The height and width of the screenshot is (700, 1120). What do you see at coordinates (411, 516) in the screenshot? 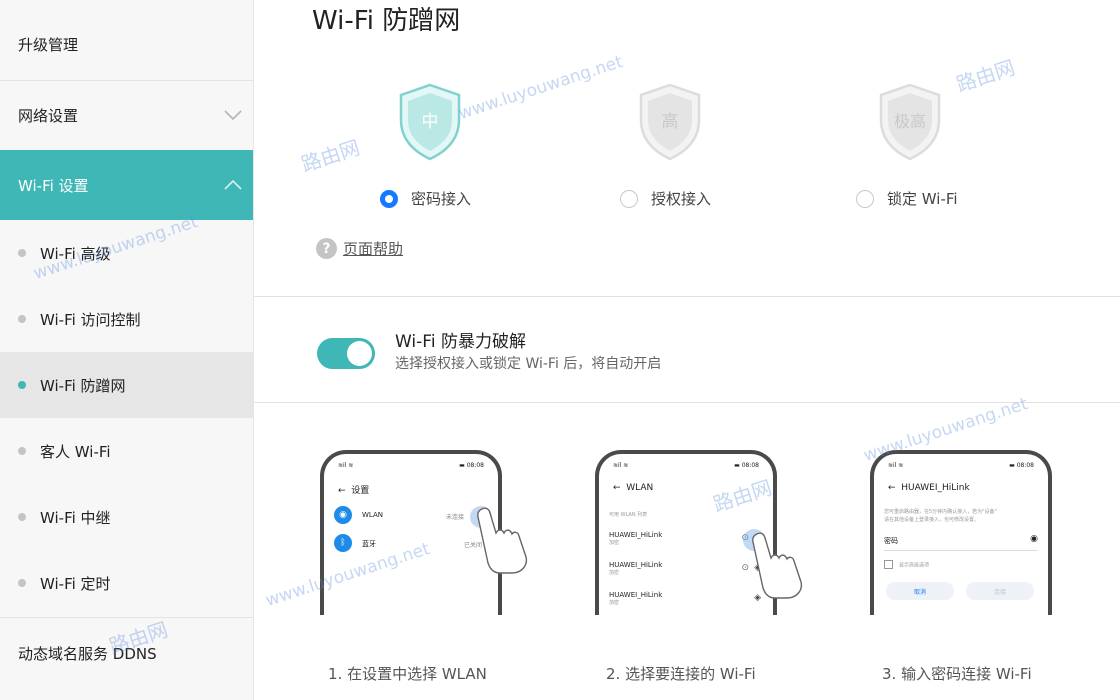
I see `phone-row: ◉ WLAN 未连接` at bounding box center [411, 516].